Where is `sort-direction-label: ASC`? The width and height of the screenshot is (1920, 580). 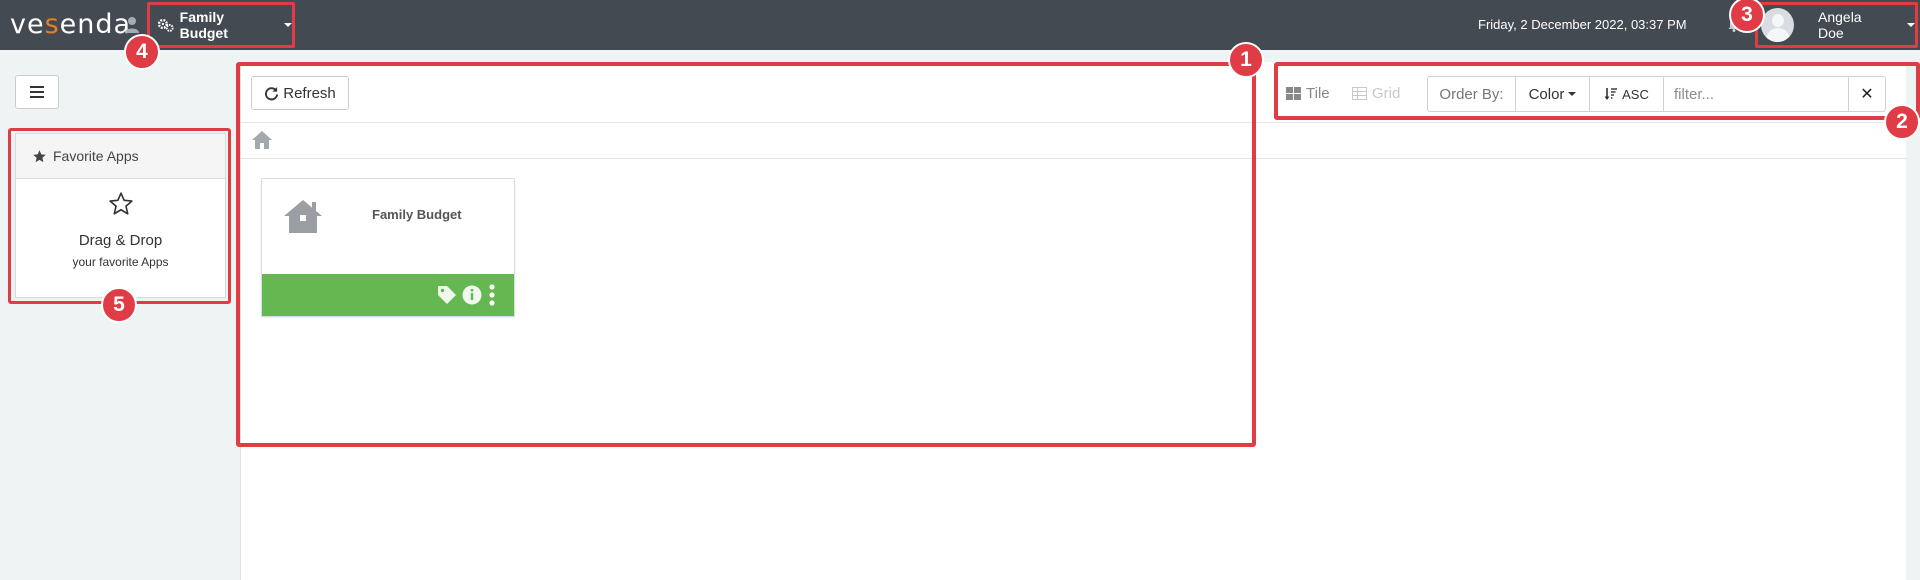 sort-direction-label: ASC is located at coordinates (1635, 94).